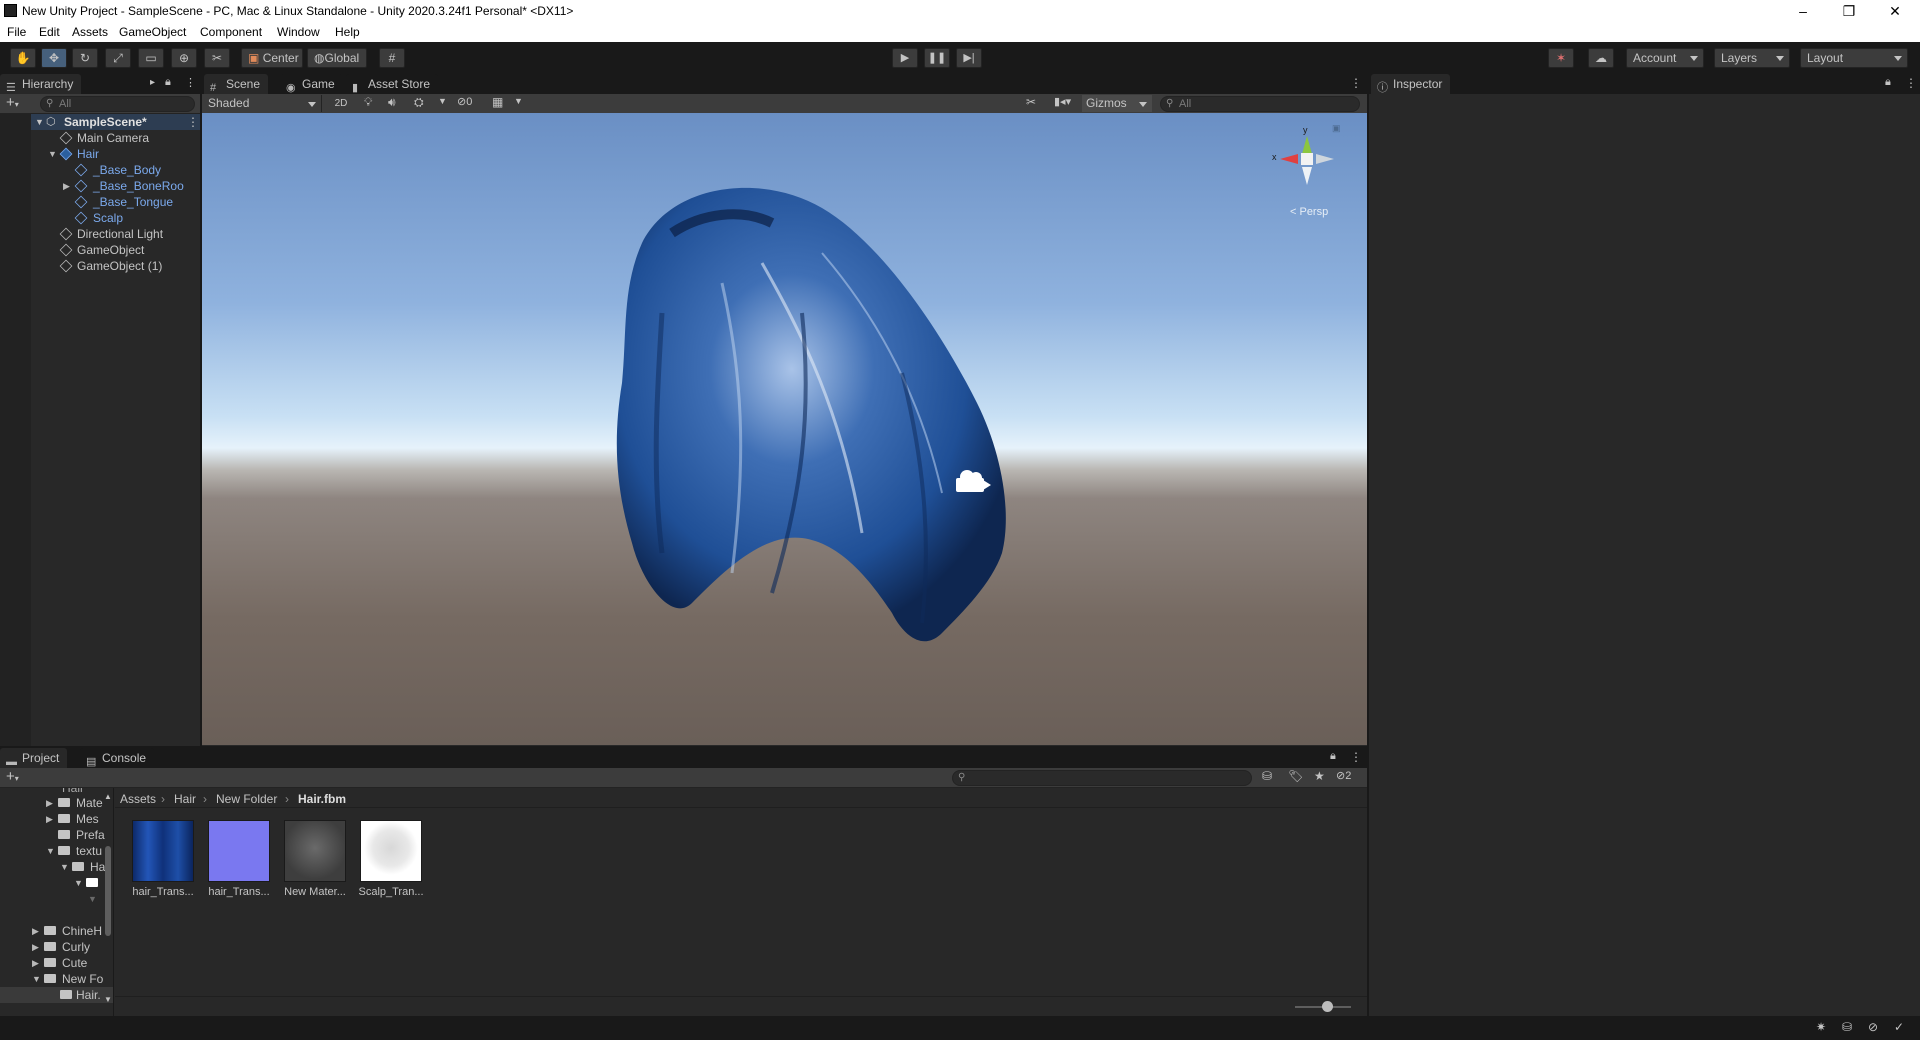  What do you see at coordinates (1327, 1006) in the screenshot?
I see `slider-thumb` at bounding box center [1327, 1006].